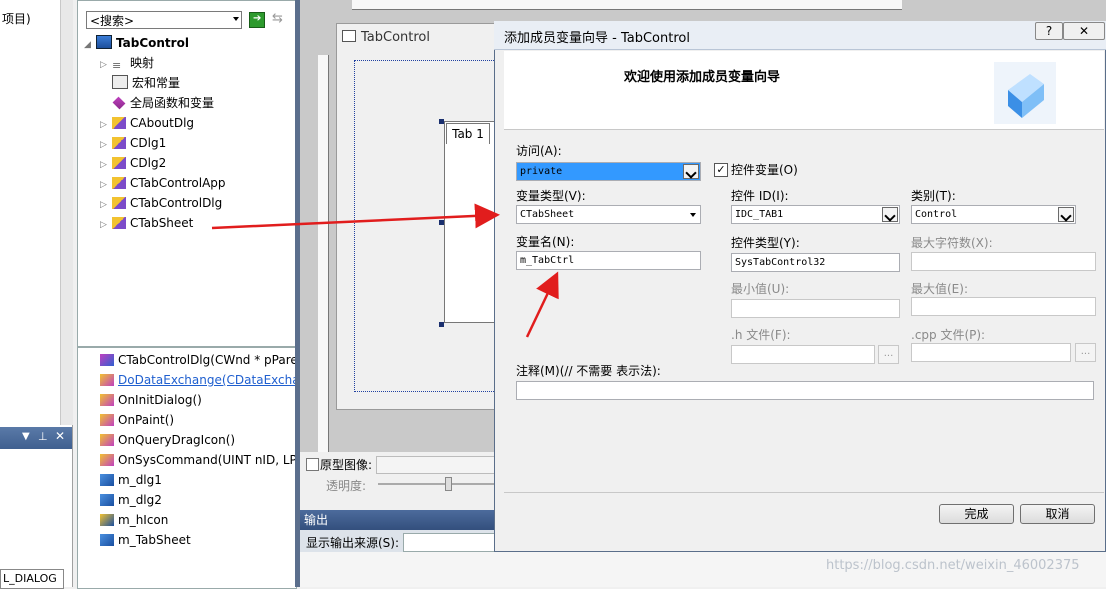  I want to click on watermark-text: https://blog.csdn.net/weixin_46002375, so click(953, 565).